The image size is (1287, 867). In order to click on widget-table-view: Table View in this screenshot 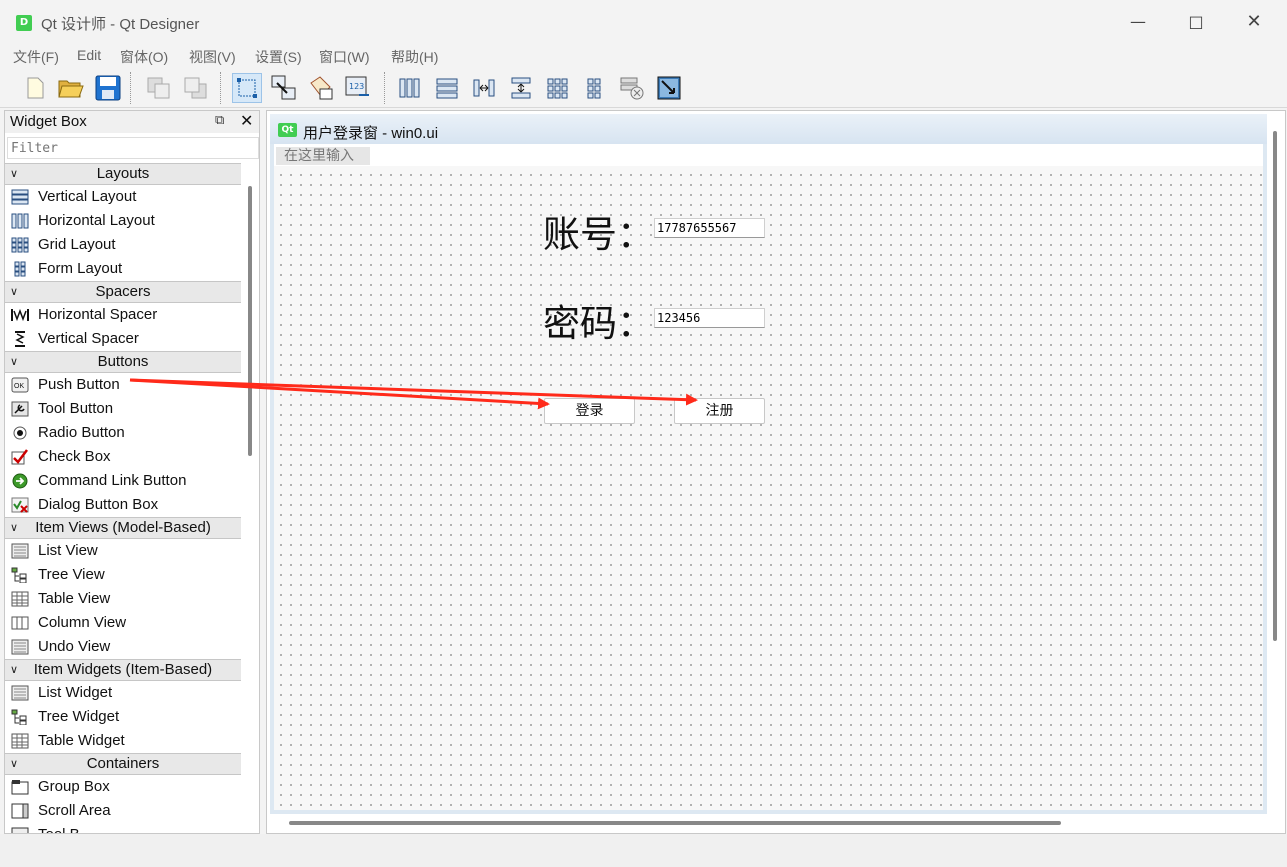, I will do `click(123, 599)`.